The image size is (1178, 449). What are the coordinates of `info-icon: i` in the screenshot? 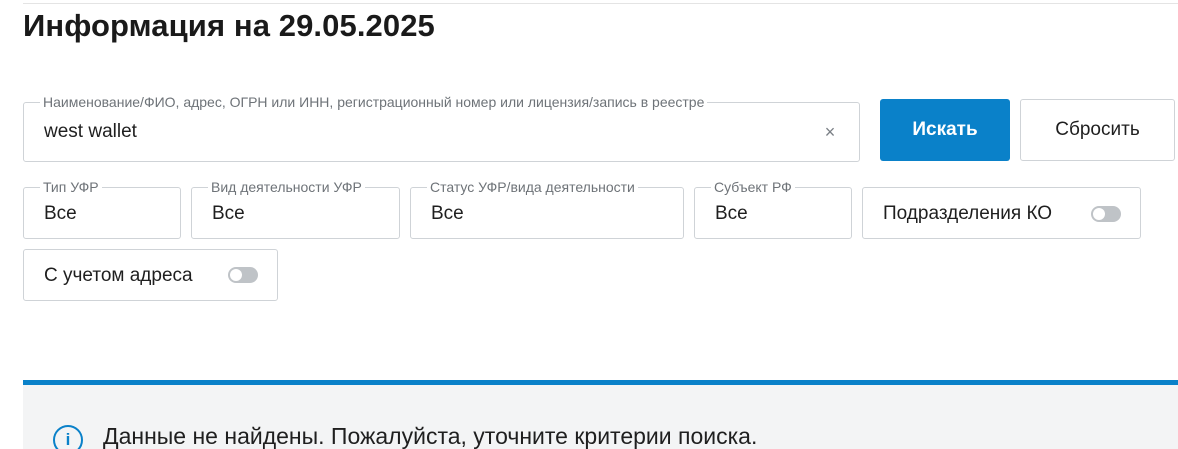 It's located at (68, 437).